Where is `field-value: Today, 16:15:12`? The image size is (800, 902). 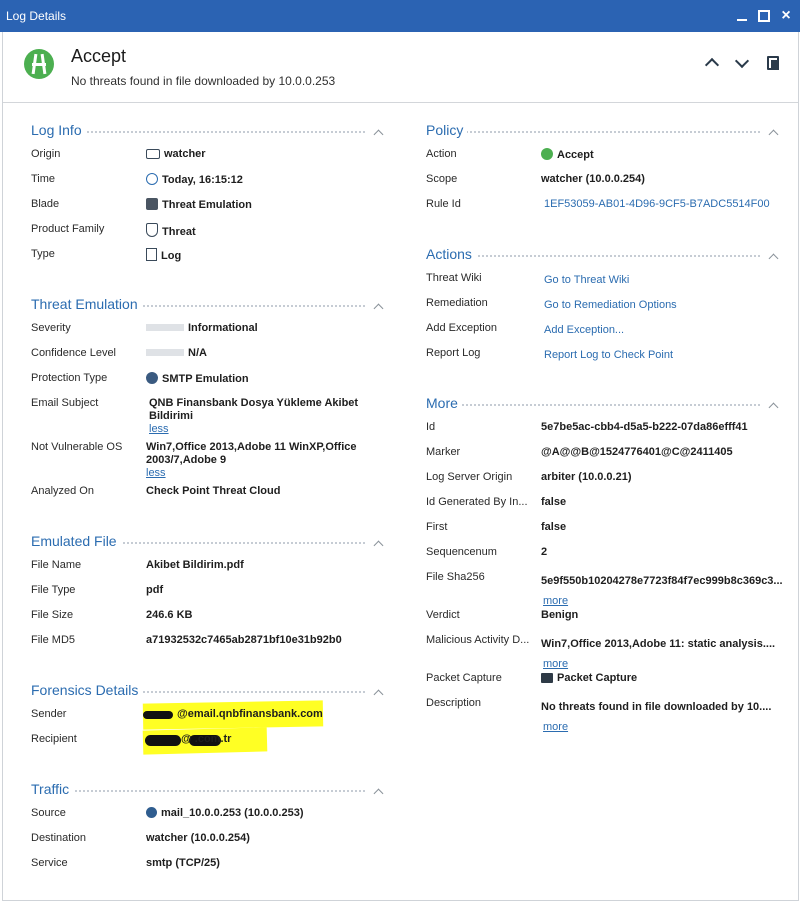 field-value: Today, 16:15:12 is located at coordinates (202, 180).